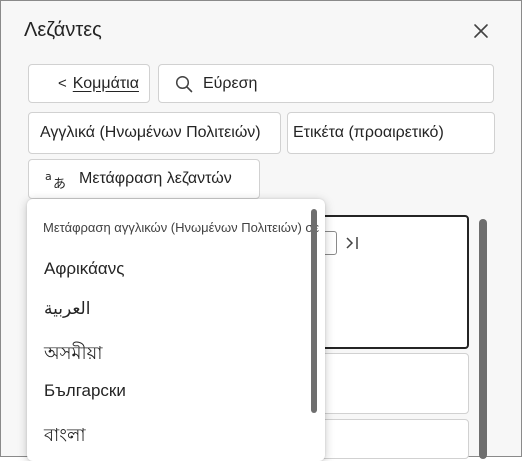 The height and width of the screenshot is (461, 522). I want to click on menu-item-language: Αφρικάανς, so click(84, 269).